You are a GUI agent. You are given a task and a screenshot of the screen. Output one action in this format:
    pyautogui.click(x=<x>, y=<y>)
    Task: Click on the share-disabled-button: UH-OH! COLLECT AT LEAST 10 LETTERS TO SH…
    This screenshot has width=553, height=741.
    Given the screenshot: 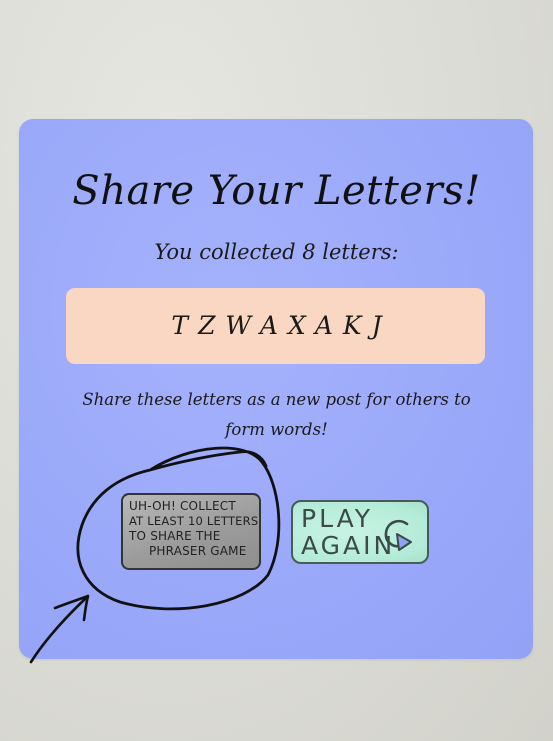 What is the action you would take?
    pyautogui.click(x=191, y=531)
    